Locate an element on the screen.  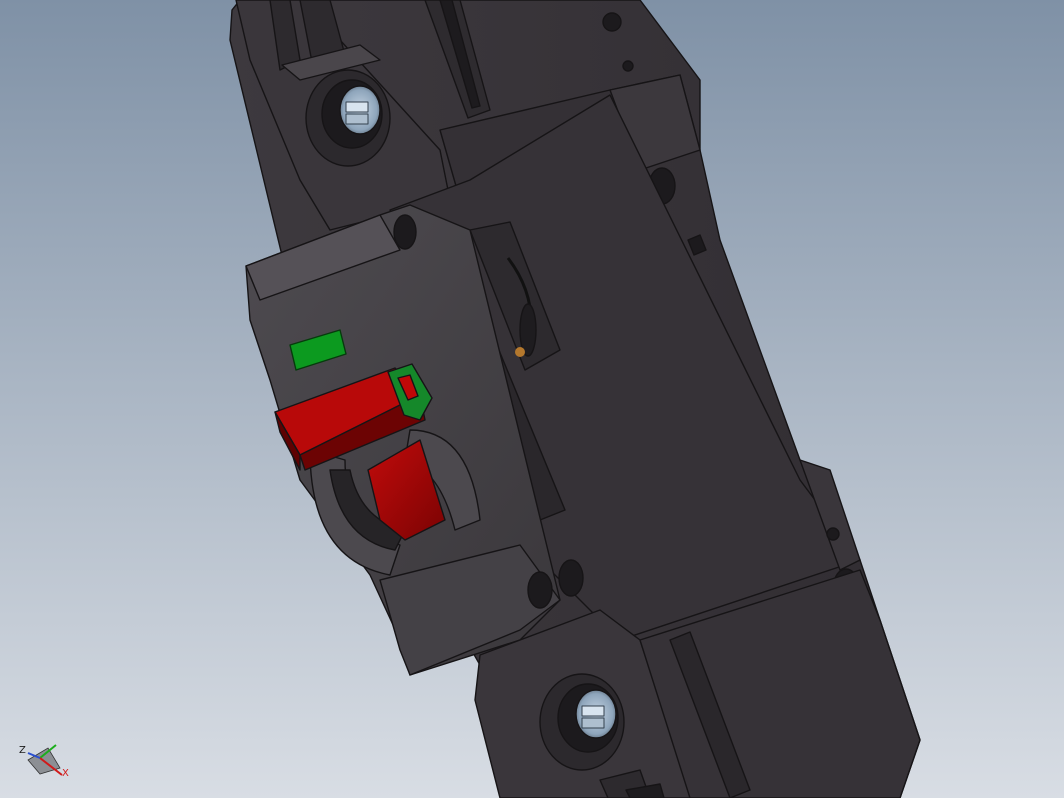
upper-terminal-screw is located at coordinates (348, 118).